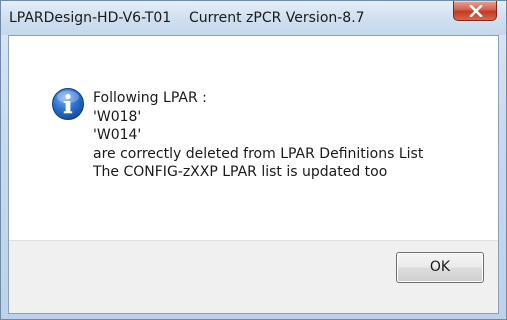 The width and height of the screenshot is (507, 320). I want to click on message-line: 'W014', so click(117, 135).